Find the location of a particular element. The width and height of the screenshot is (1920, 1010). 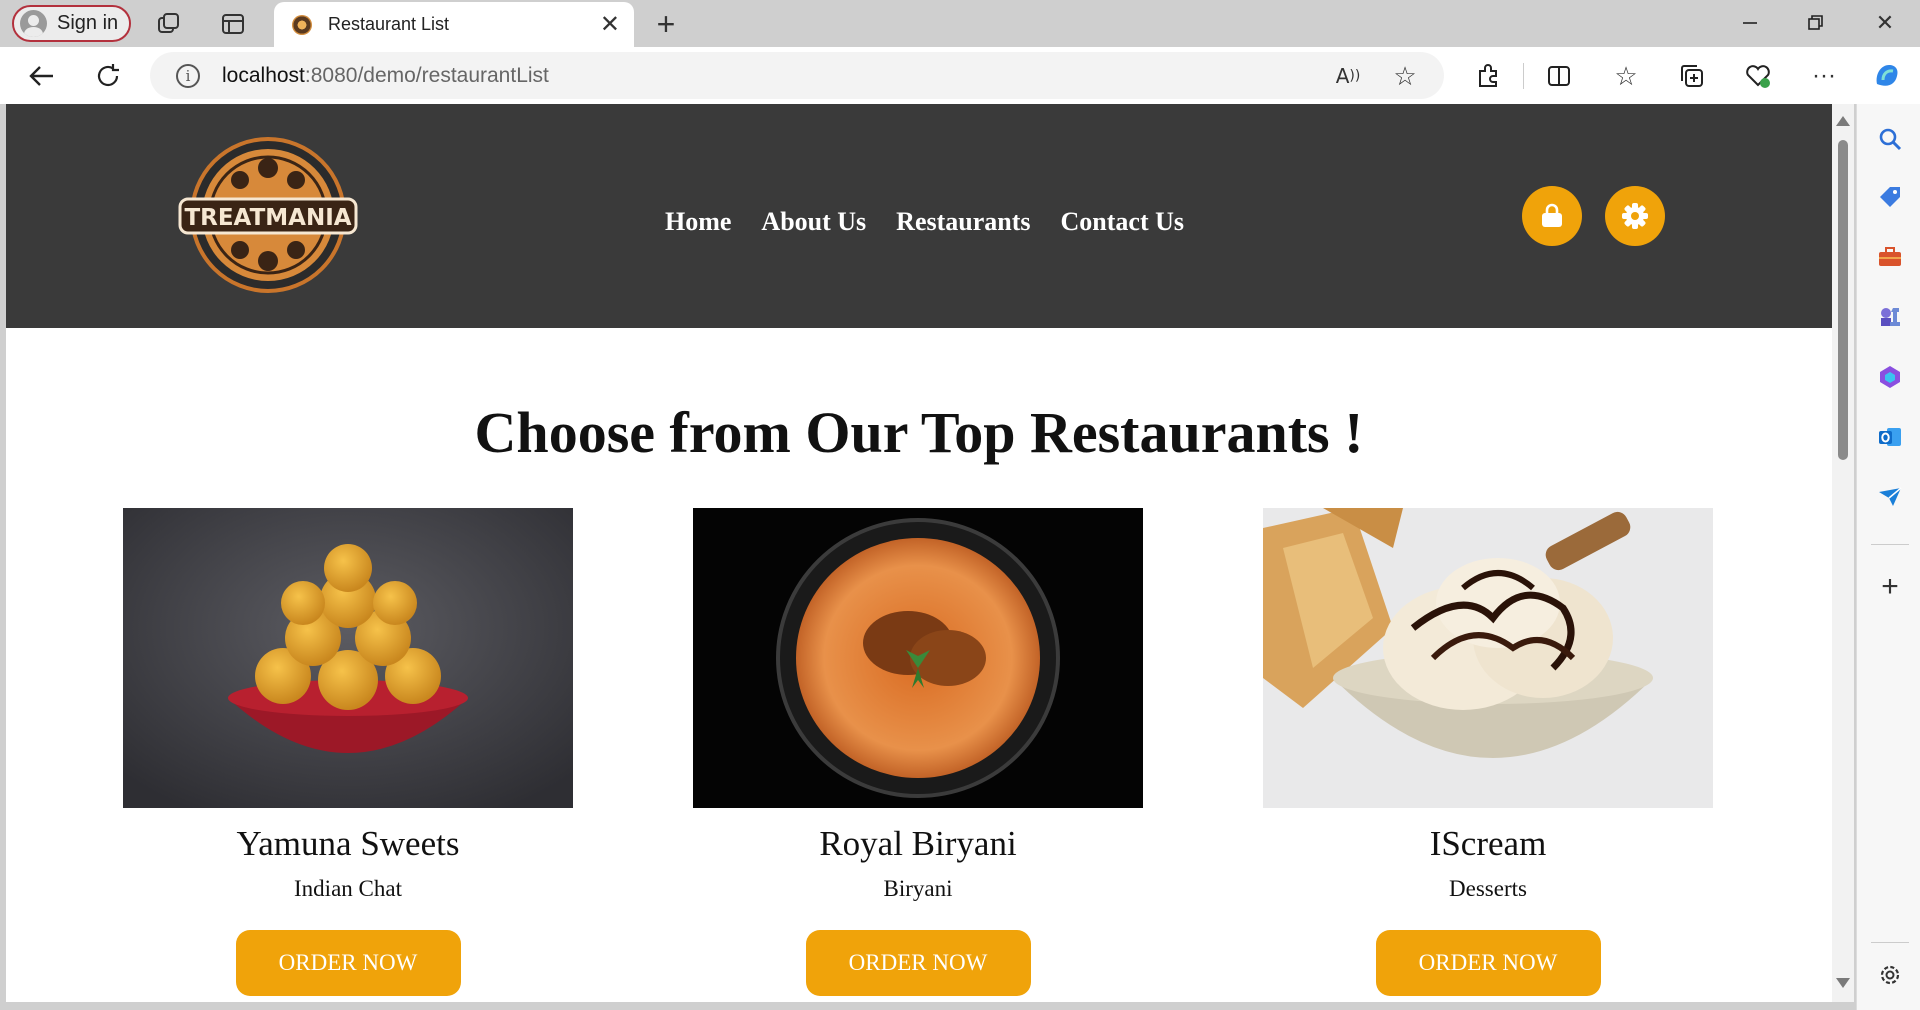

biryani-bowl-photo is located at coordinates (918, 658).